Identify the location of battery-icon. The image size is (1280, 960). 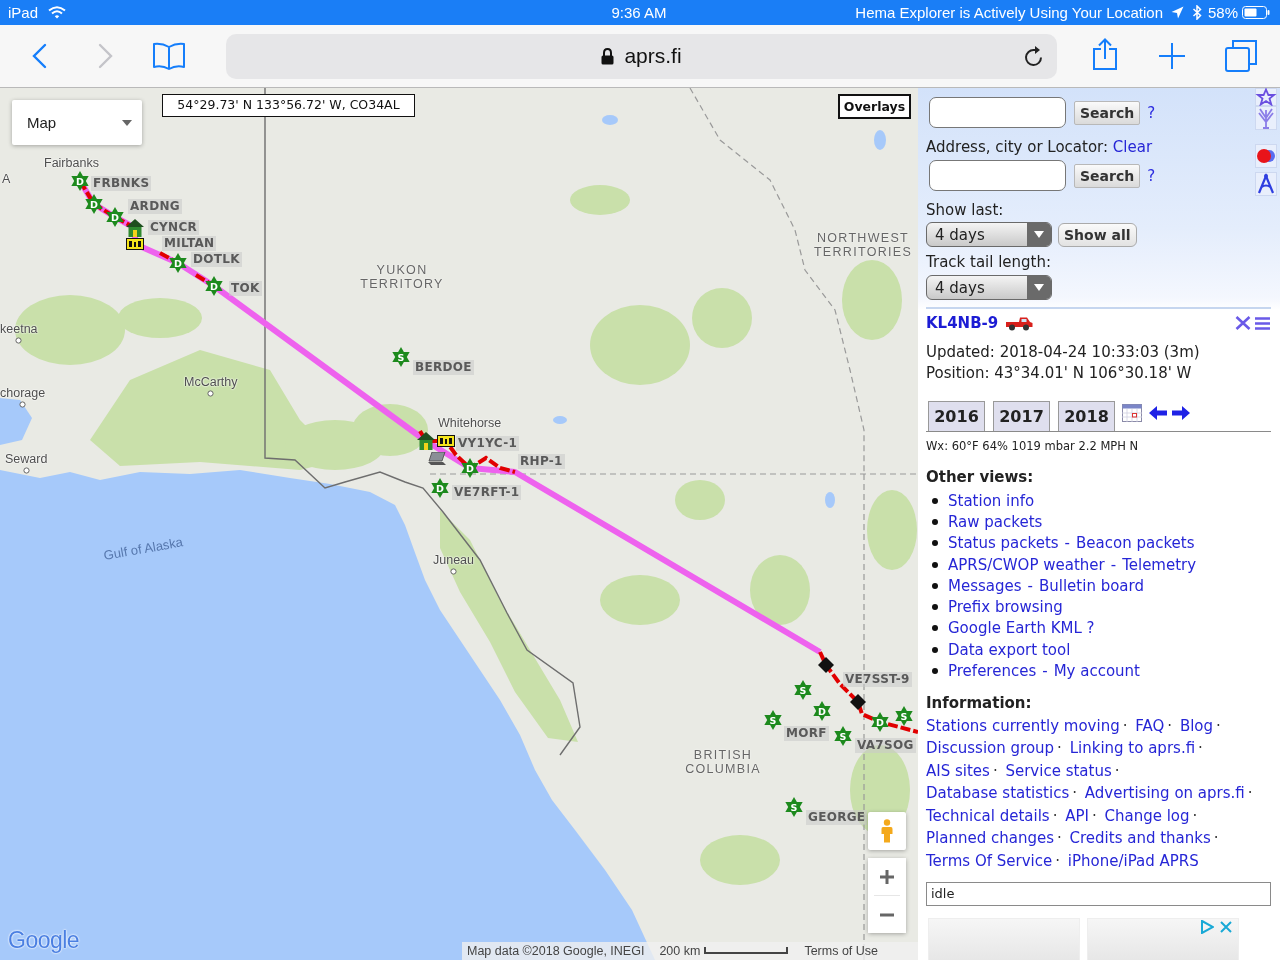
(1256, 12).